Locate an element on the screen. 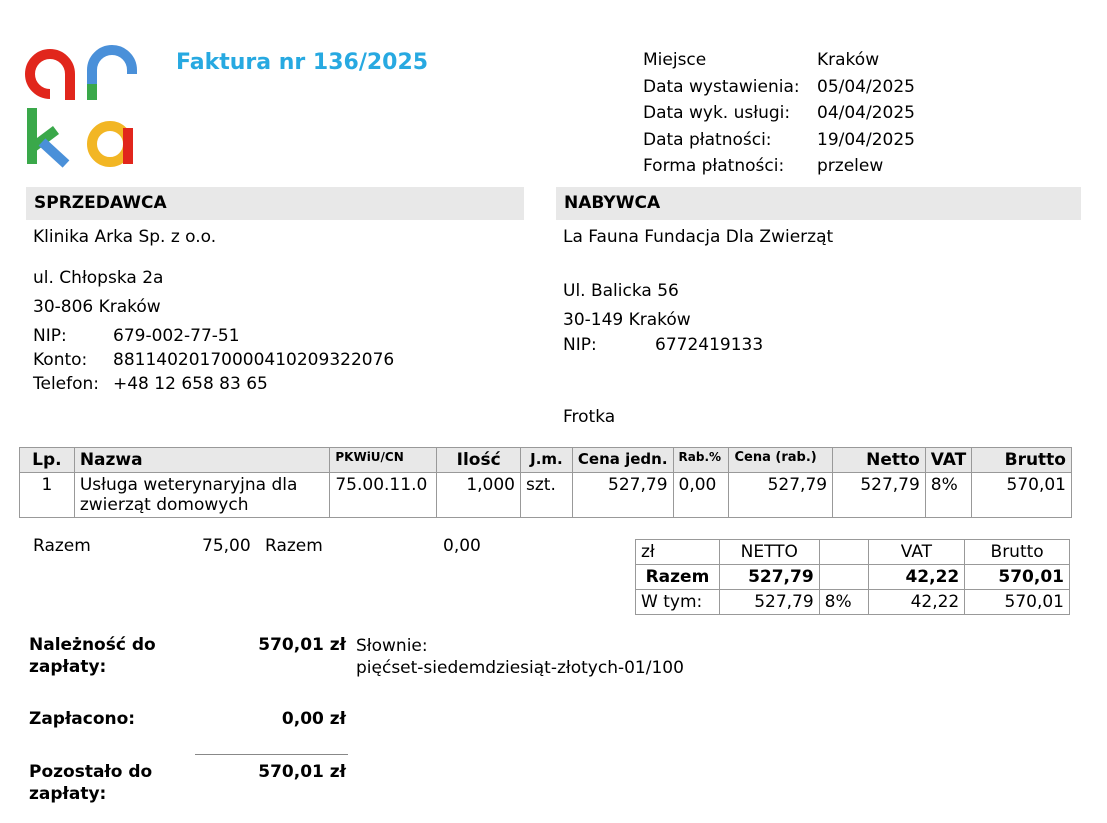  summary-breakdown-brutto: 570,01 is located at coordinates (1017, 602).